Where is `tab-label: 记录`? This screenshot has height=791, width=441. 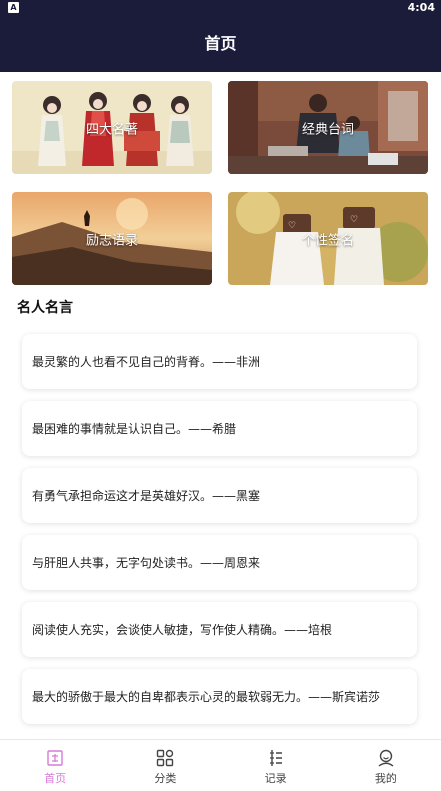
tab-label: 记录 is located at coordinates (275, 778).